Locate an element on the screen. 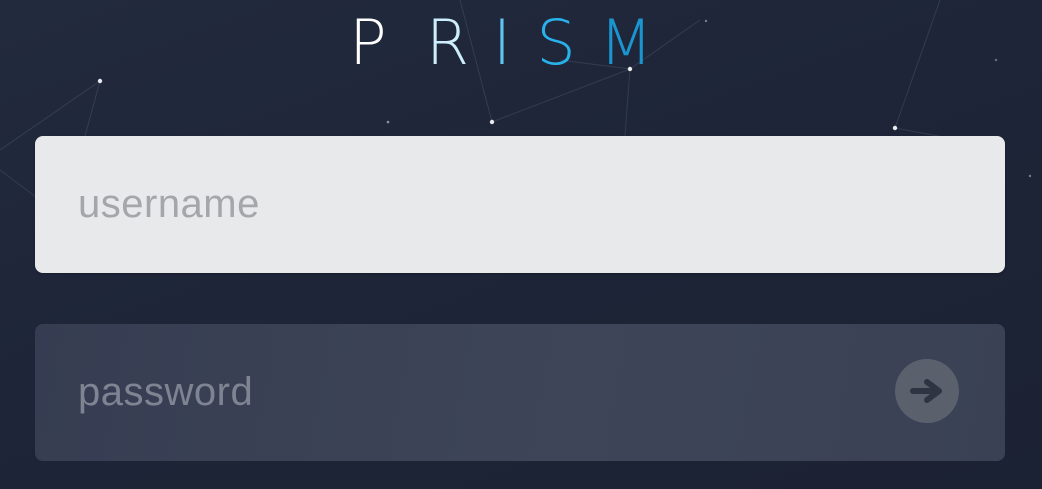 This screenshot has height=489, width=1042. logo-letter-r: R is located at coordinates (448, 42).